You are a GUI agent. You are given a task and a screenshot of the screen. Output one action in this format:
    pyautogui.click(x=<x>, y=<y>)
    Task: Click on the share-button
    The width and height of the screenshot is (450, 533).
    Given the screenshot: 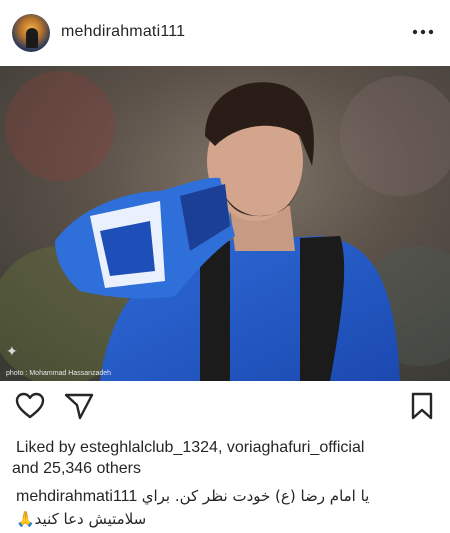 What is the action you would take?
    pyautogui.click(x=80, y=407)
    